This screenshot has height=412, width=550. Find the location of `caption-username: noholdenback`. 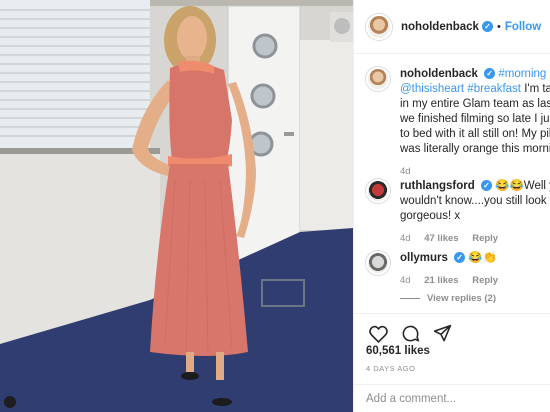

caption-username: noholdenback is located at coordinates (439, 74).